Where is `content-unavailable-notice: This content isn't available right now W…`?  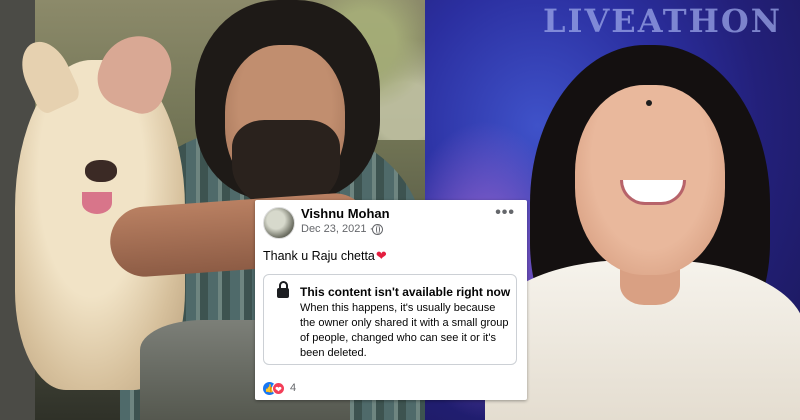
content-unavailable-notice: This content isn't available right now W… is located at coordinates (390, 319).